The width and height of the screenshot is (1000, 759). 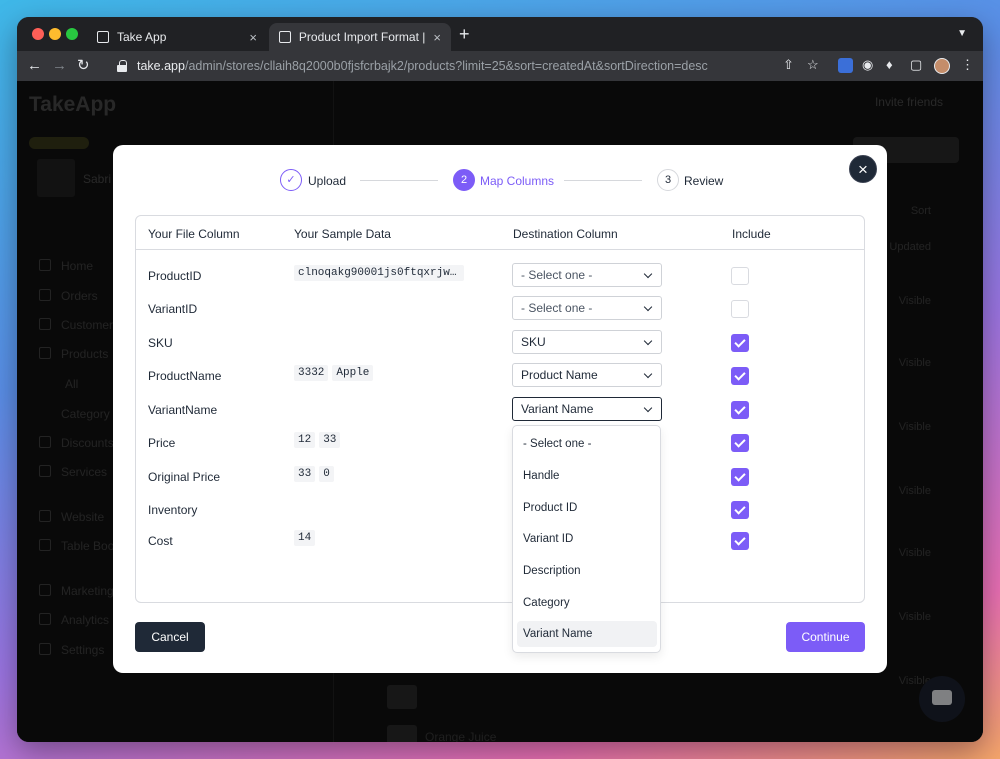 What do you see at coordinates (38, 34) in the screenshot?
I see `close-window-button` at bounding box center [38, 34].